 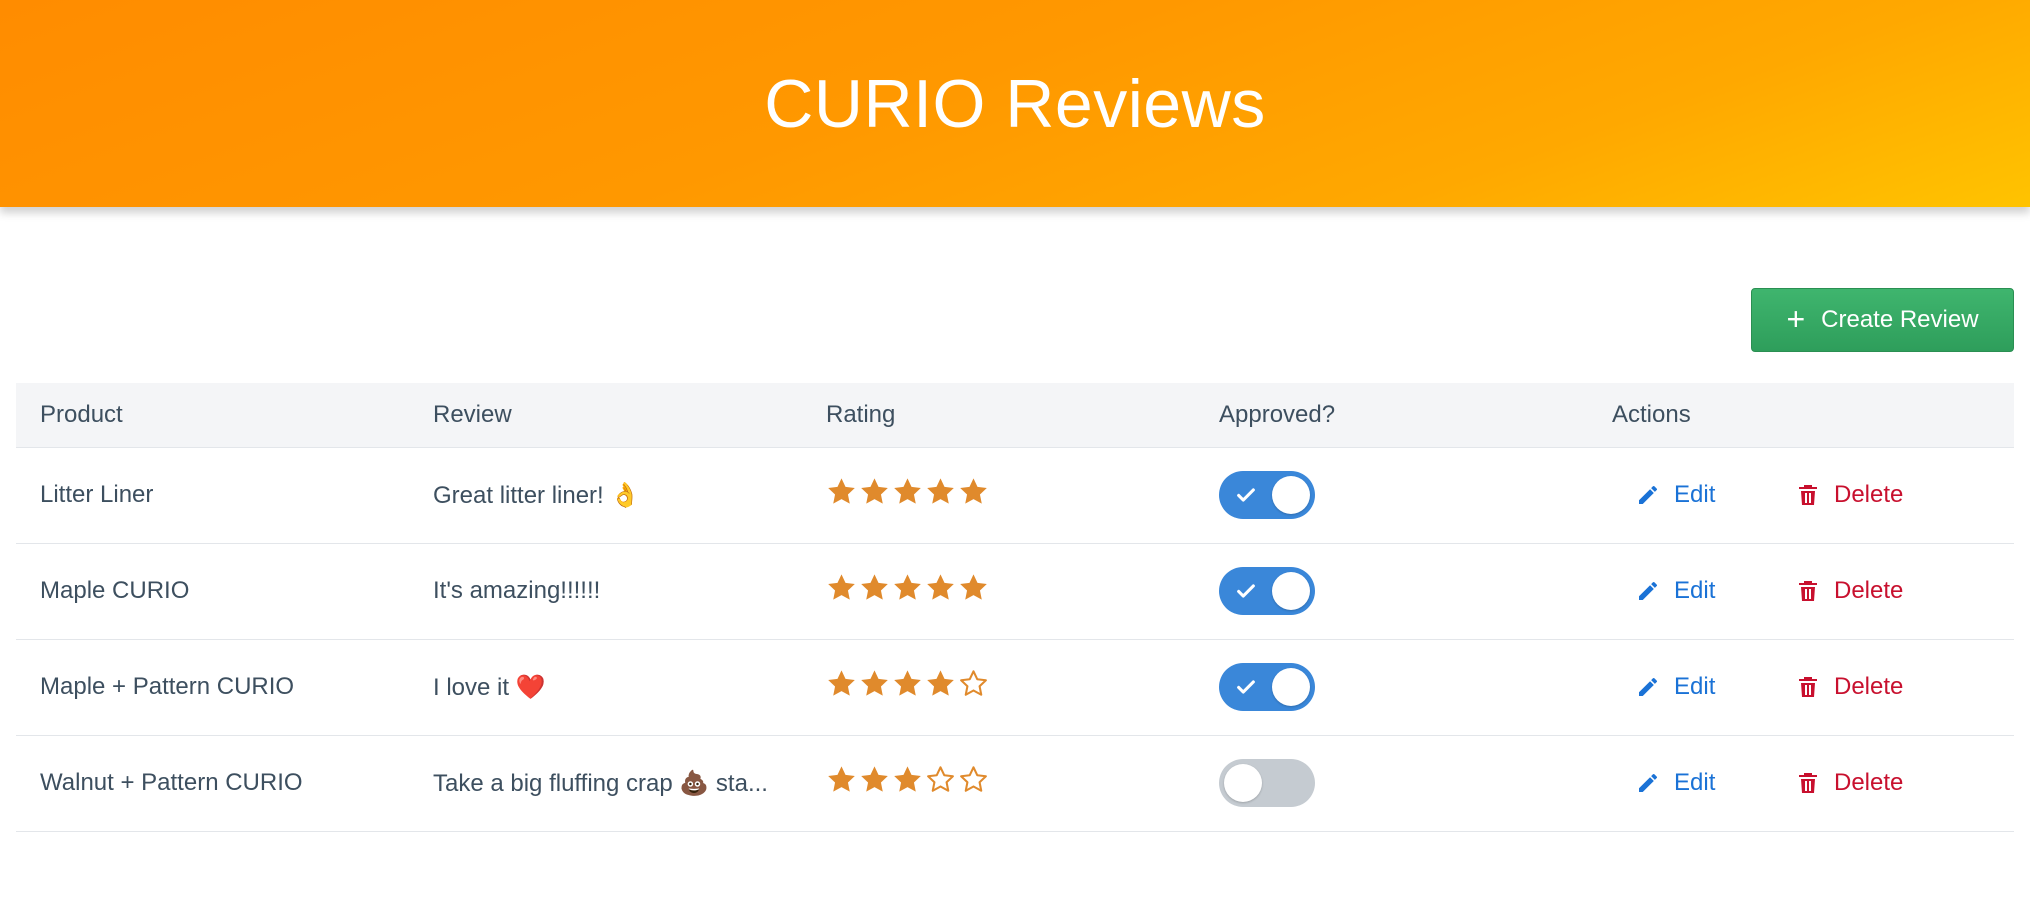 What do you see at coordinates (1391, 415) in the screenshot?
I see `column-header-approved: Approved?` at bounding box center [1391, 415].